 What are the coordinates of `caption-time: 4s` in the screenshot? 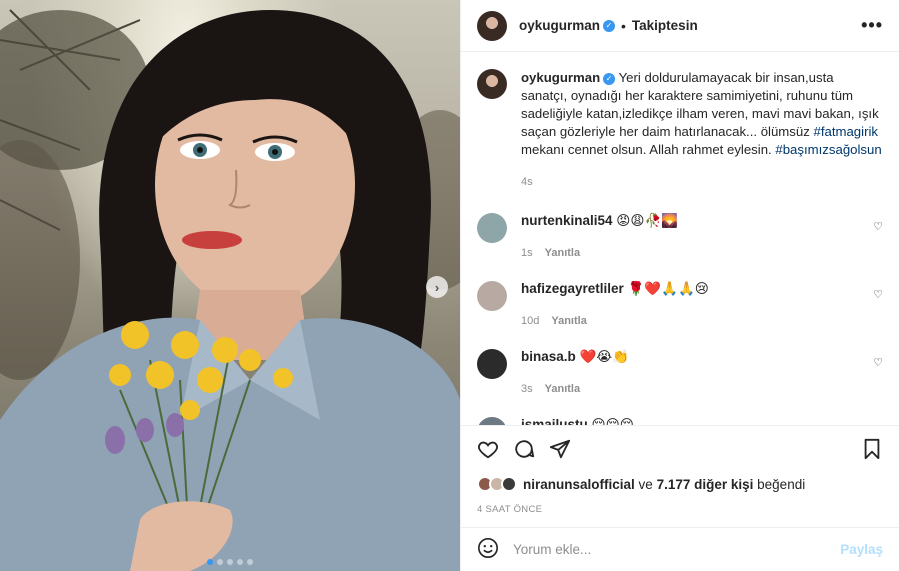 It's located at (527, 182).